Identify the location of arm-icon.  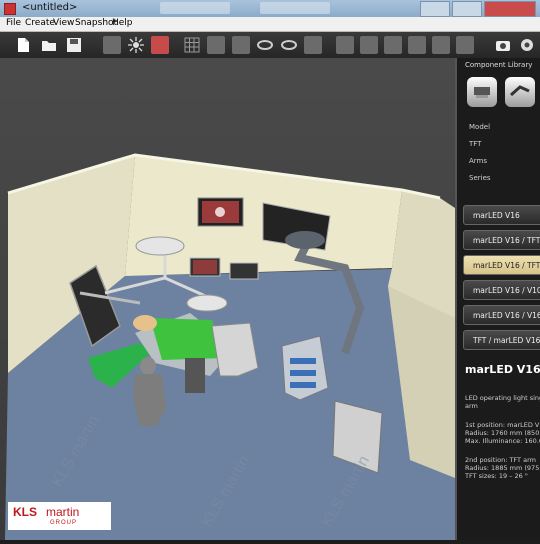
(520, 92).